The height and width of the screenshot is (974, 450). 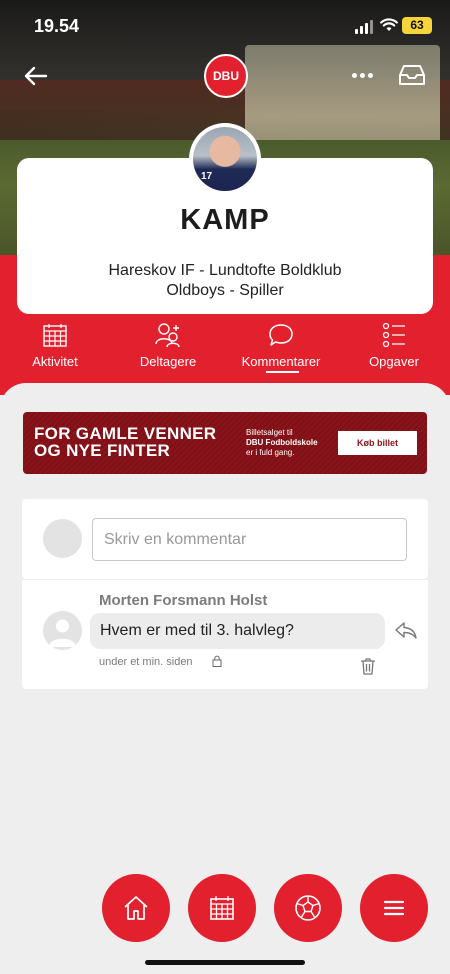 What do you see at coordinates (237, 631) in the screenshot?
I see `comment-text: Hvem er med til 3. halvleg?` at bounding box center [237, 631].